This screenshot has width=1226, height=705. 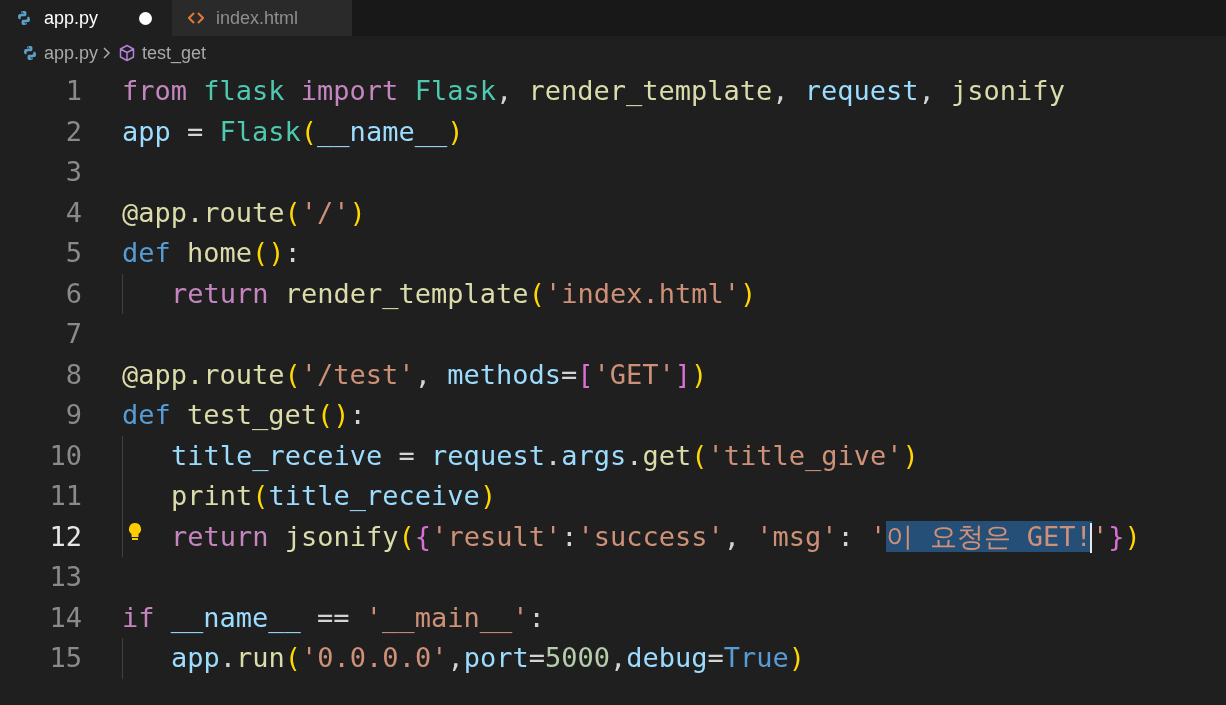 What do you see at coordinates (73, 374) in the screenshot?
I see `line-number: 8` at bounding box center [73, 374].